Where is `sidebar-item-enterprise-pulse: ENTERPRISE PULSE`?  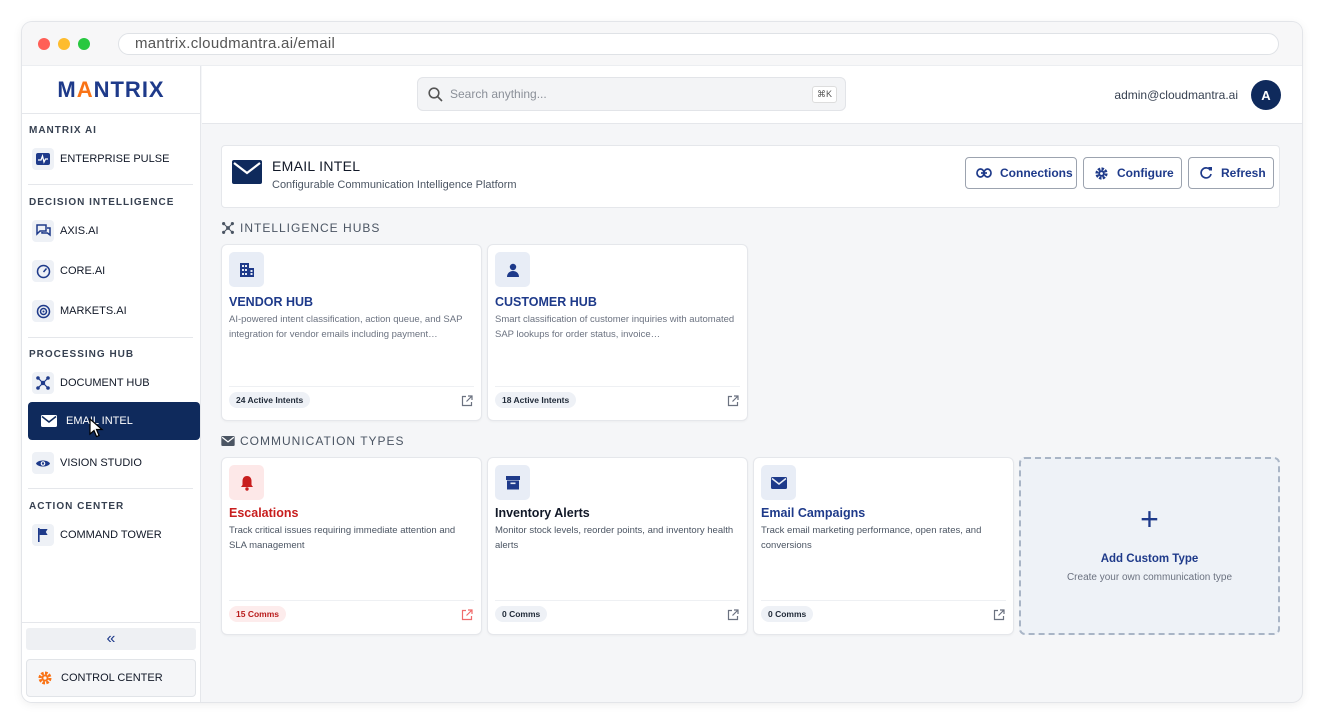
sidebar-item-enterprise-pulse: ENTERPRISE PULSE is located at coordinates (114, 159).